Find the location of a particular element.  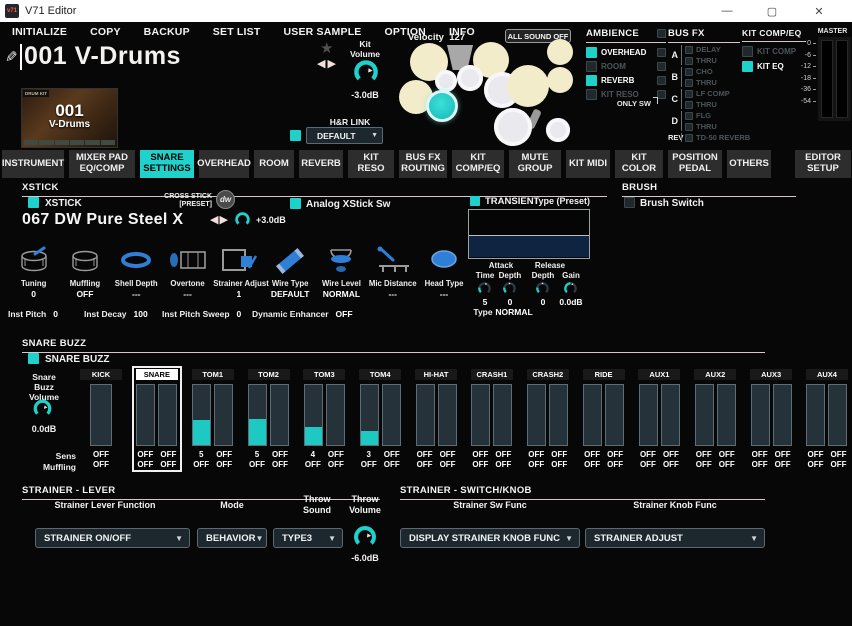

minimize-button: — is located at coordinates (727, 11).